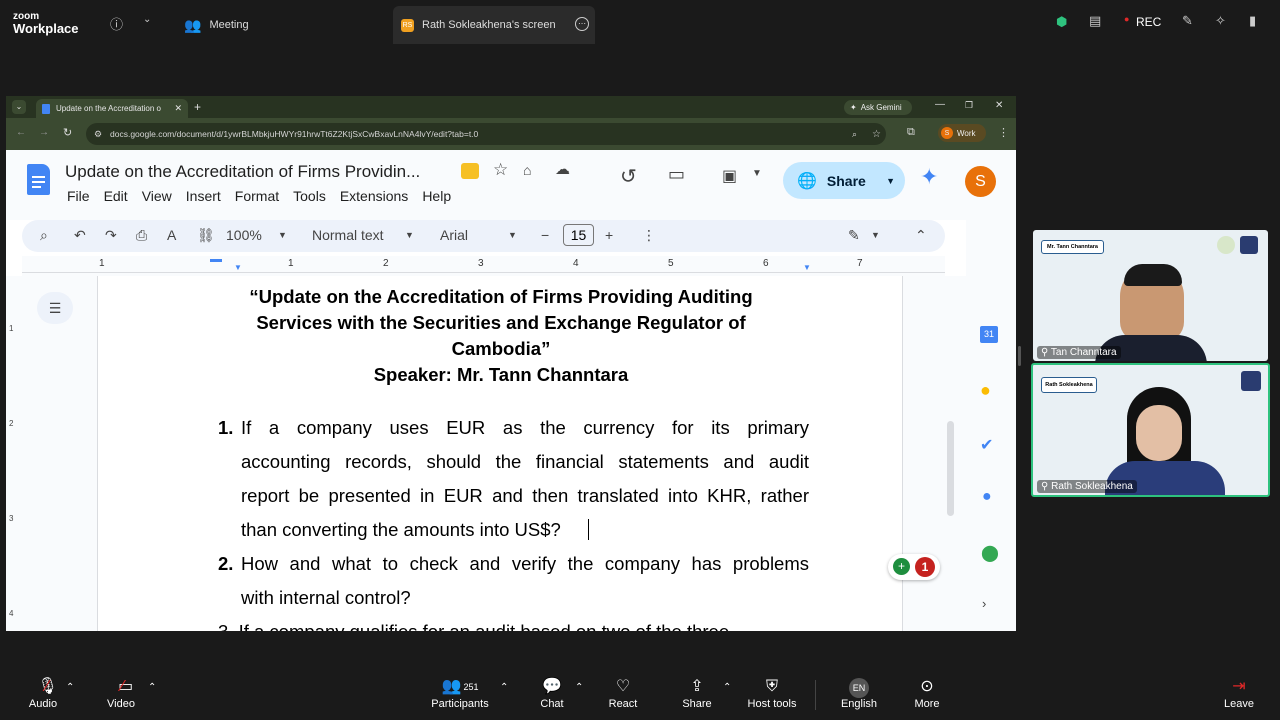  I want to click on react-button: ♡ React, so click(623, 693).